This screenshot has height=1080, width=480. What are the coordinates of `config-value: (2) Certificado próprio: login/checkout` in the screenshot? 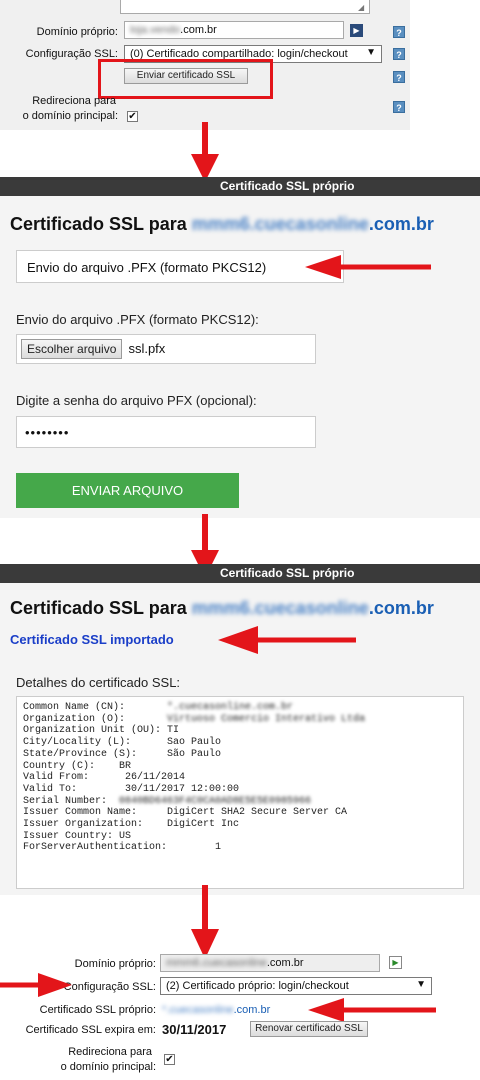 It's located at (257, 986).